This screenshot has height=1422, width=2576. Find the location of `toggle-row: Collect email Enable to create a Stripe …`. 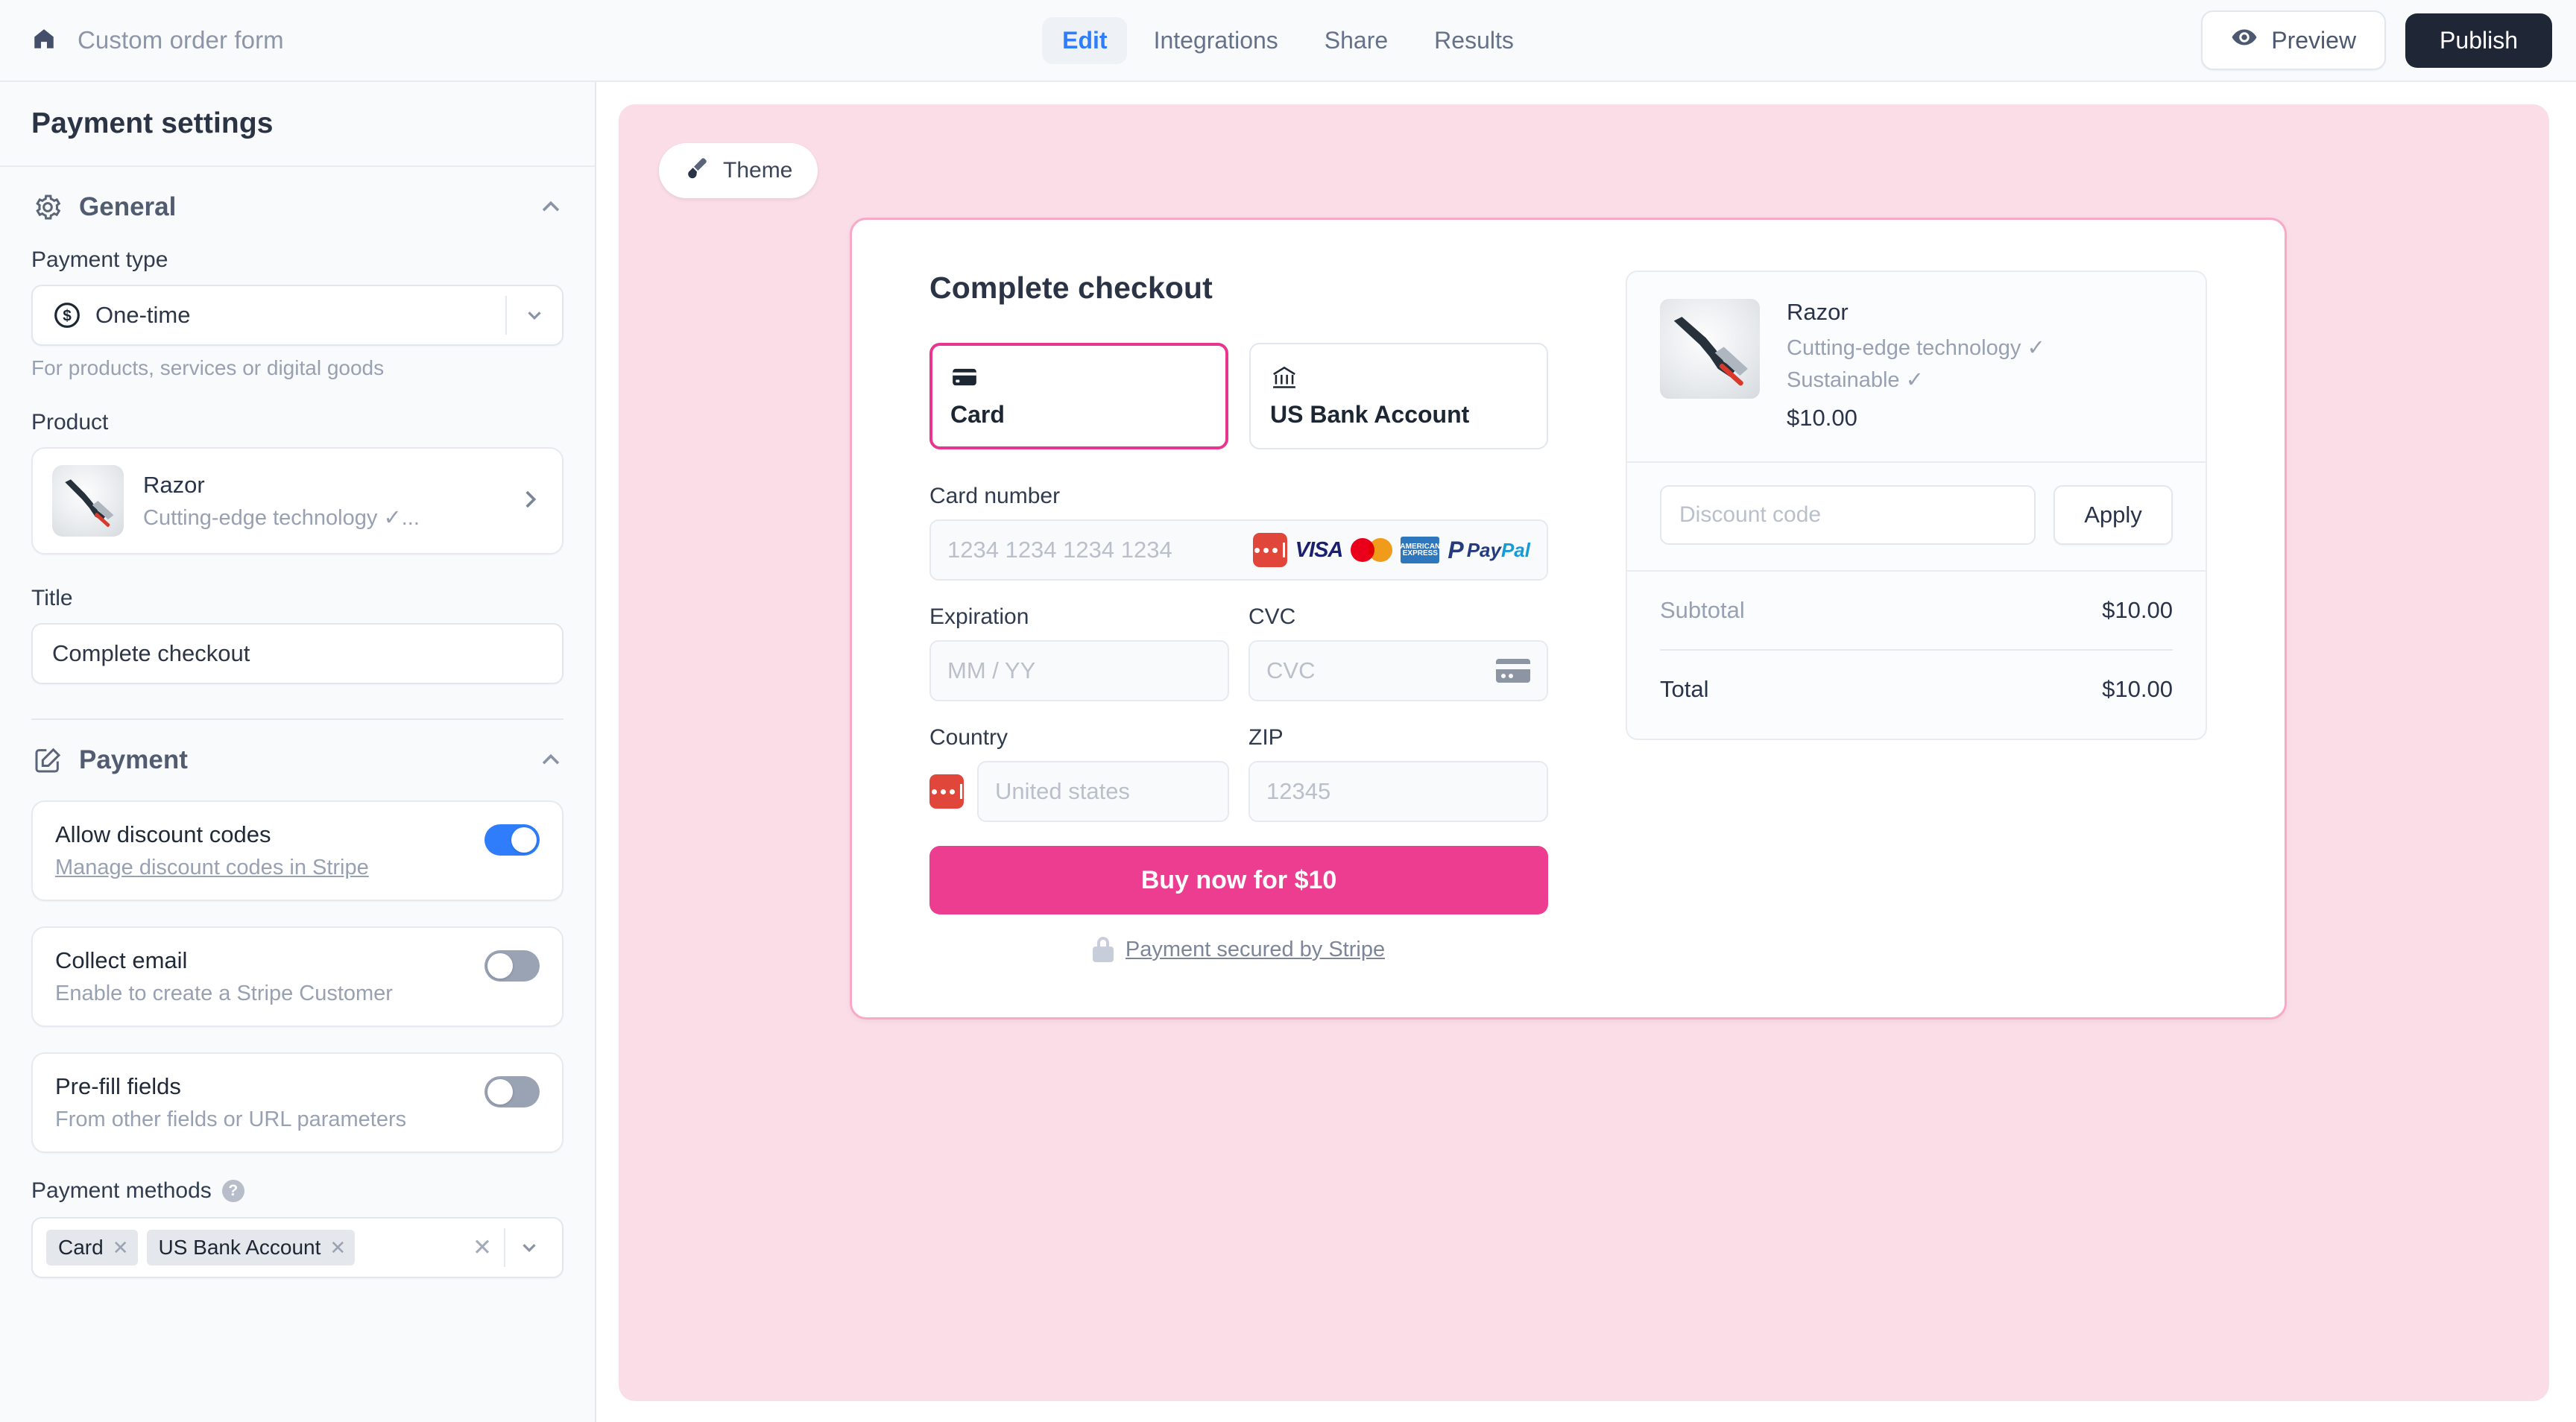

toggle-row: Collect email Enable to create a Stripe … is located at coordinates (298, 976).